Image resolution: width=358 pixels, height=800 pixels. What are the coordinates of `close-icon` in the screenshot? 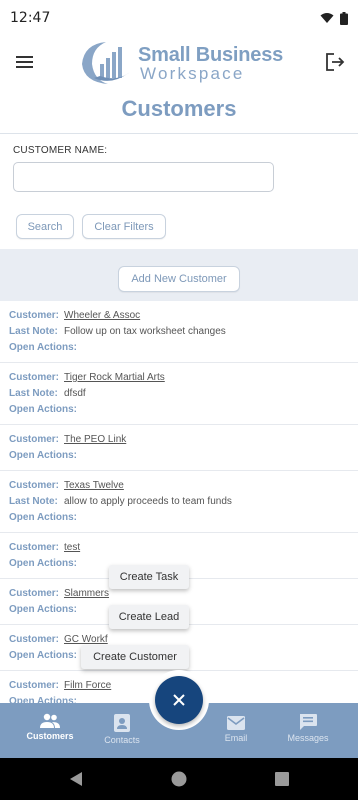 It's located at (179, 700).